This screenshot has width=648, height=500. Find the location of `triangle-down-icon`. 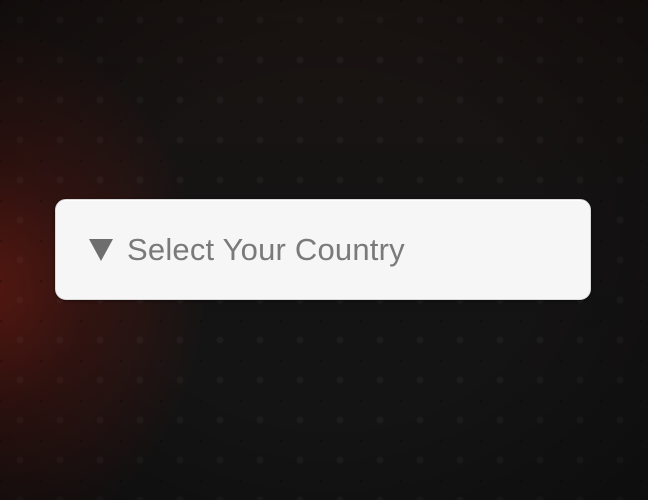

triangle-down-icon is located at coordinates (101, 250).